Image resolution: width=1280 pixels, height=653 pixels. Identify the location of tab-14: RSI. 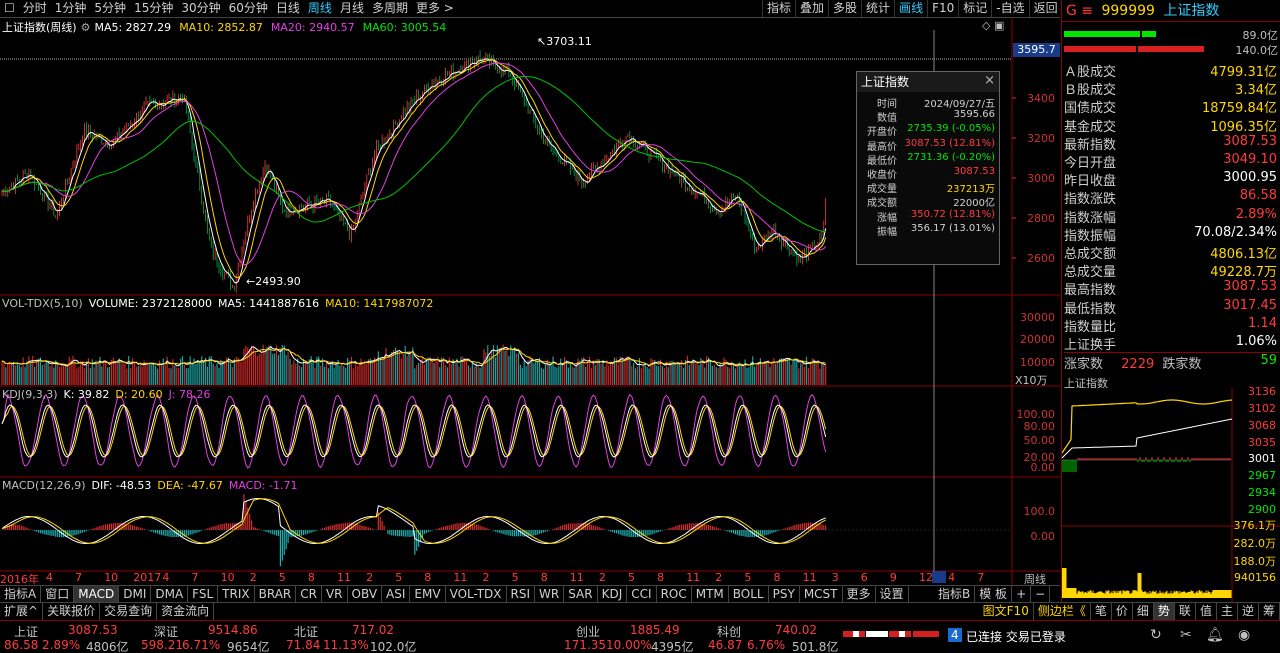
(521, 594).